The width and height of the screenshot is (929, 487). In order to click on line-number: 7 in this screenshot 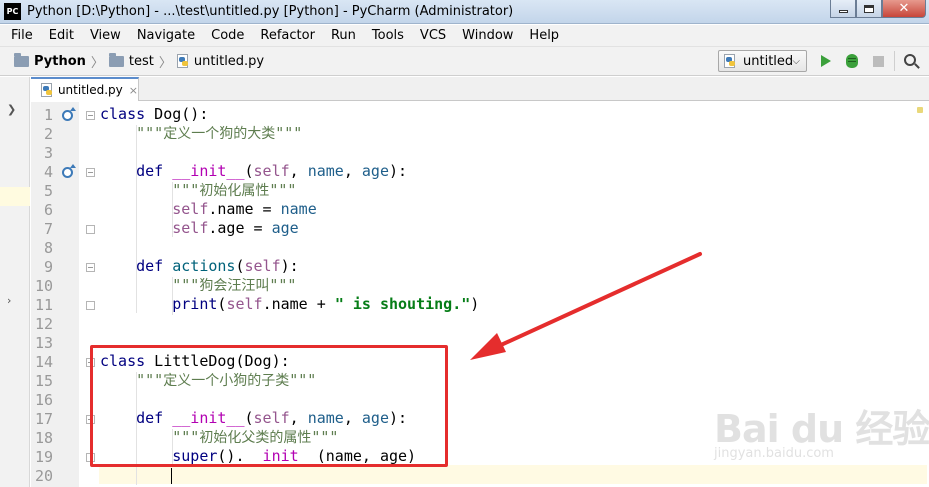, I will do `click(48, 229)`.